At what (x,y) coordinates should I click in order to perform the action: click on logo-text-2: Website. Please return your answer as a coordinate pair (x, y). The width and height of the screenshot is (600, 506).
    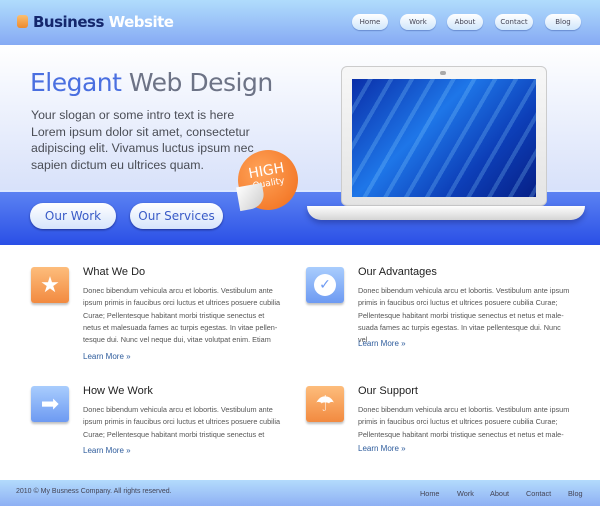
    Looking at the image, I should click on (141, 22).